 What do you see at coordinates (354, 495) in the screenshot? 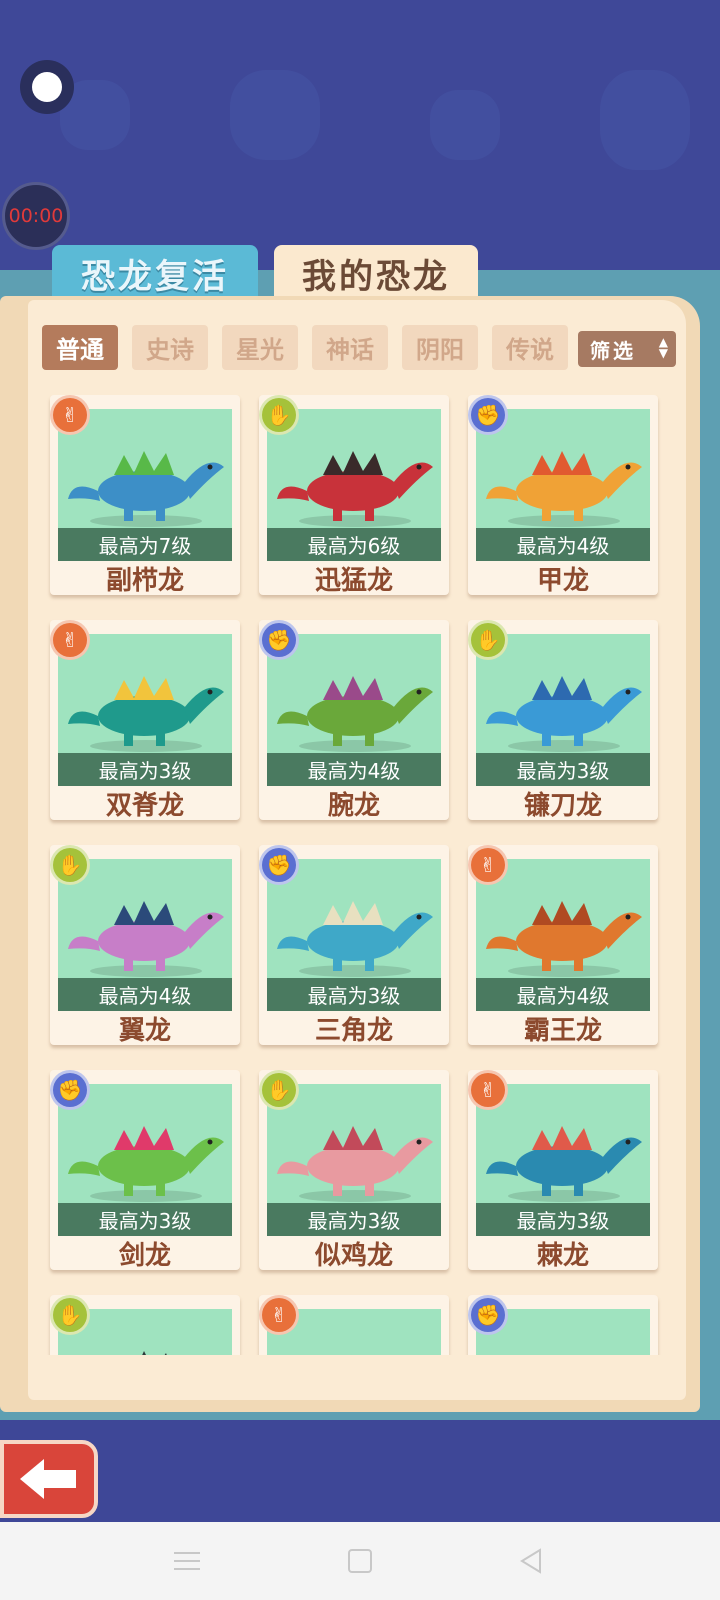
I see `dinosaur-card: 最高为6级迅猛龙 ✋` at bounding box center [354, 495].